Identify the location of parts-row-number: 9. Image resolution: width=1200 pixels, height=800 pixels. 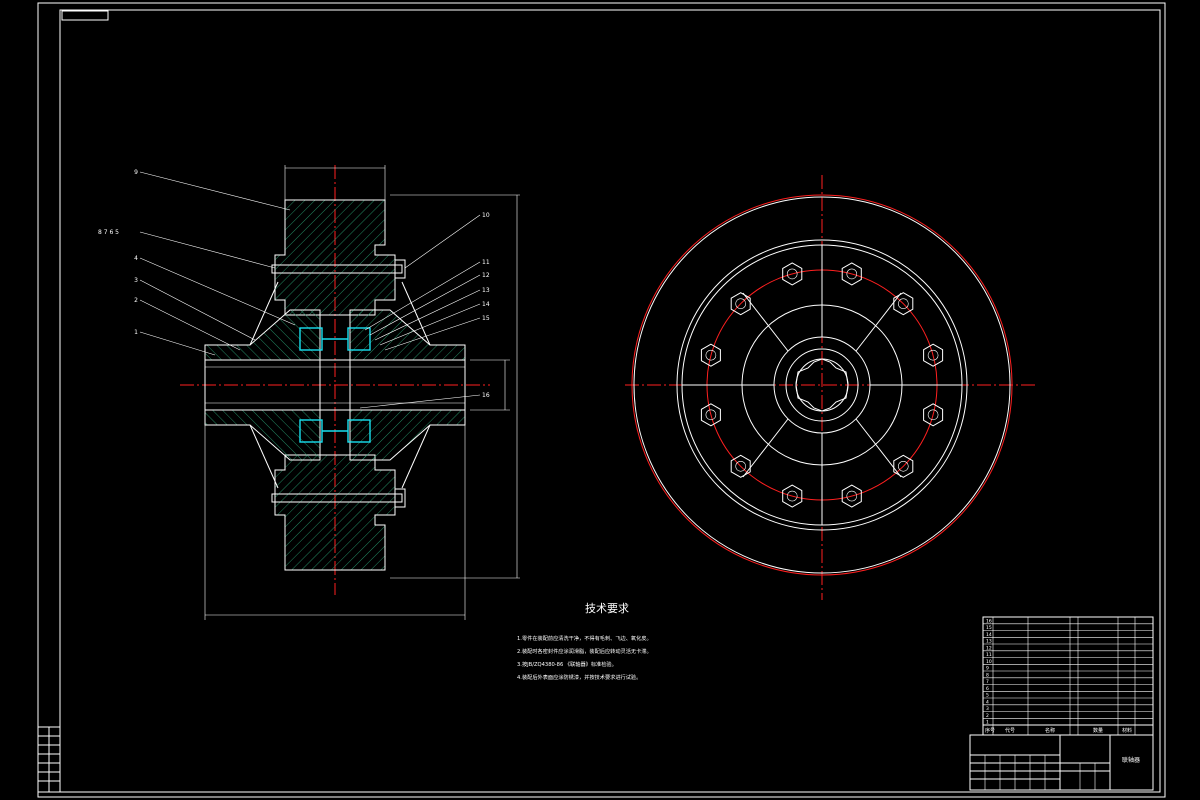
(987, 669).